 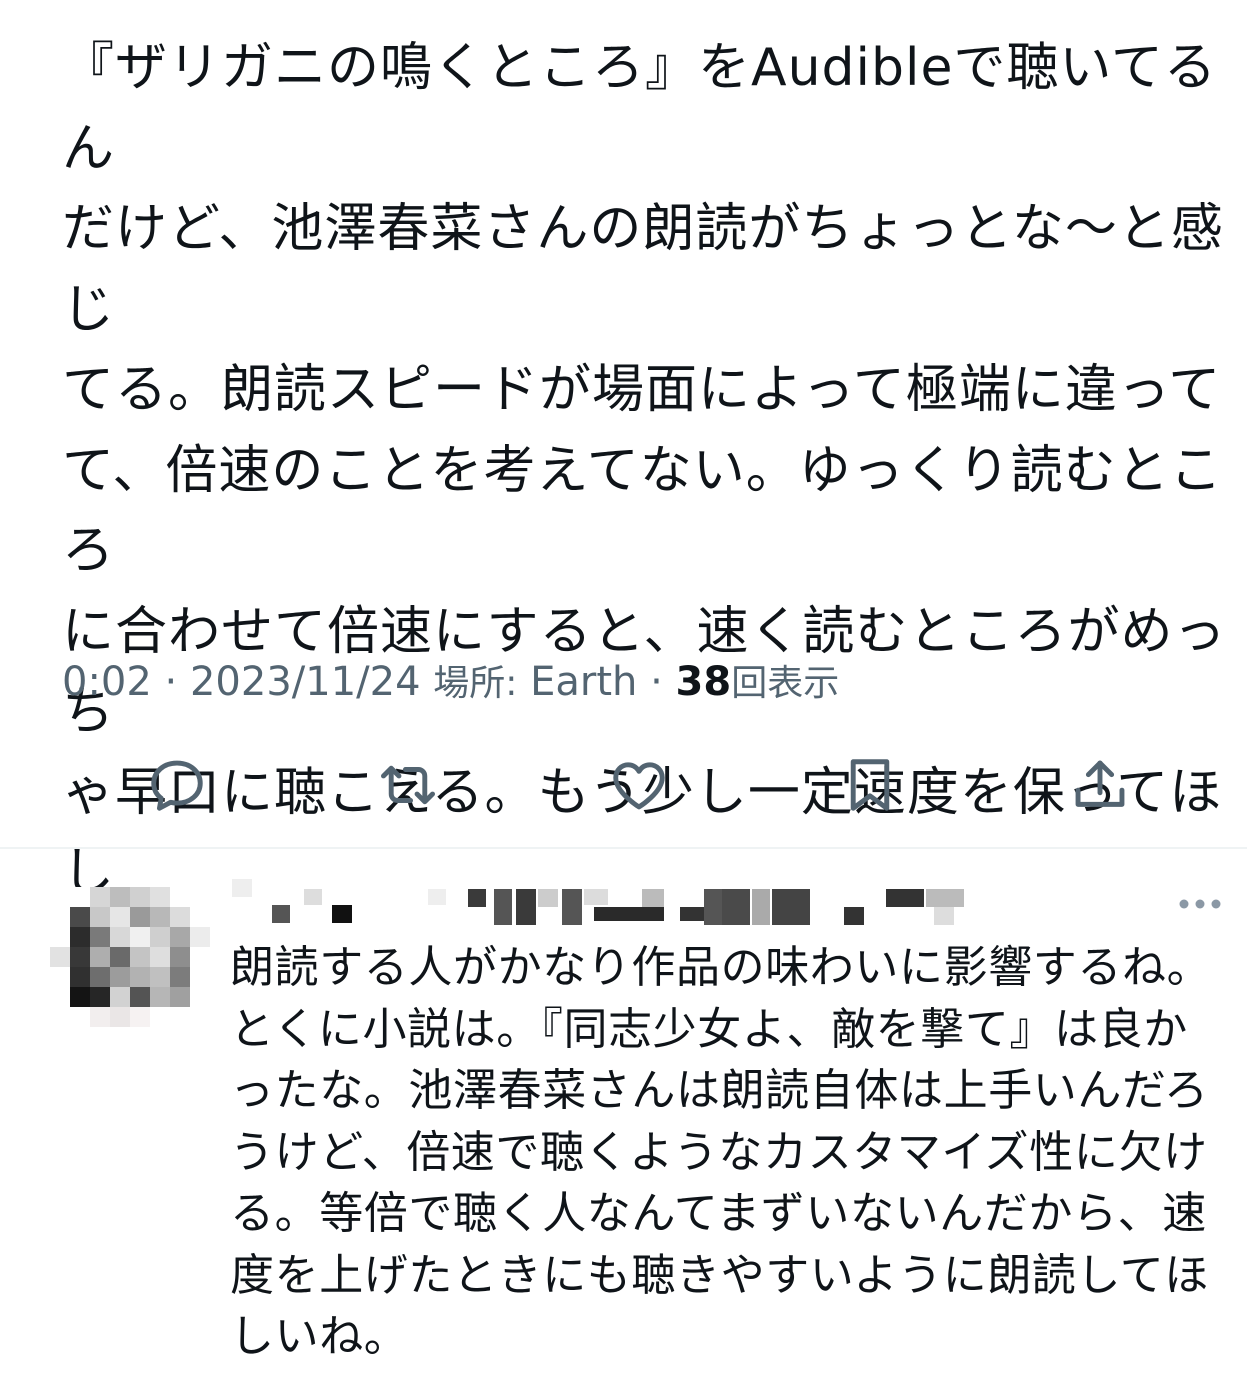 I want to click on views-label: 回表示, so click(x=785, y=683).